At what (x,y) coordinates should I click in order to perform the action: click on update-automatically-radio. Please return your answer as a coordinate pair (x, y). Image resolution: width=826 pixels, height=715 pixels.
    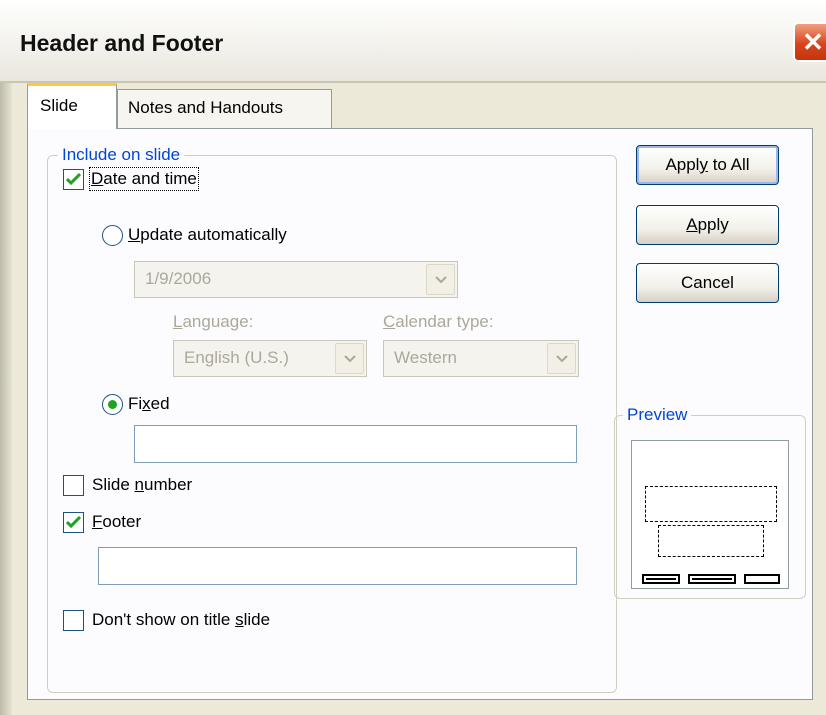
    Looking at the image, I should click on (112, 235).